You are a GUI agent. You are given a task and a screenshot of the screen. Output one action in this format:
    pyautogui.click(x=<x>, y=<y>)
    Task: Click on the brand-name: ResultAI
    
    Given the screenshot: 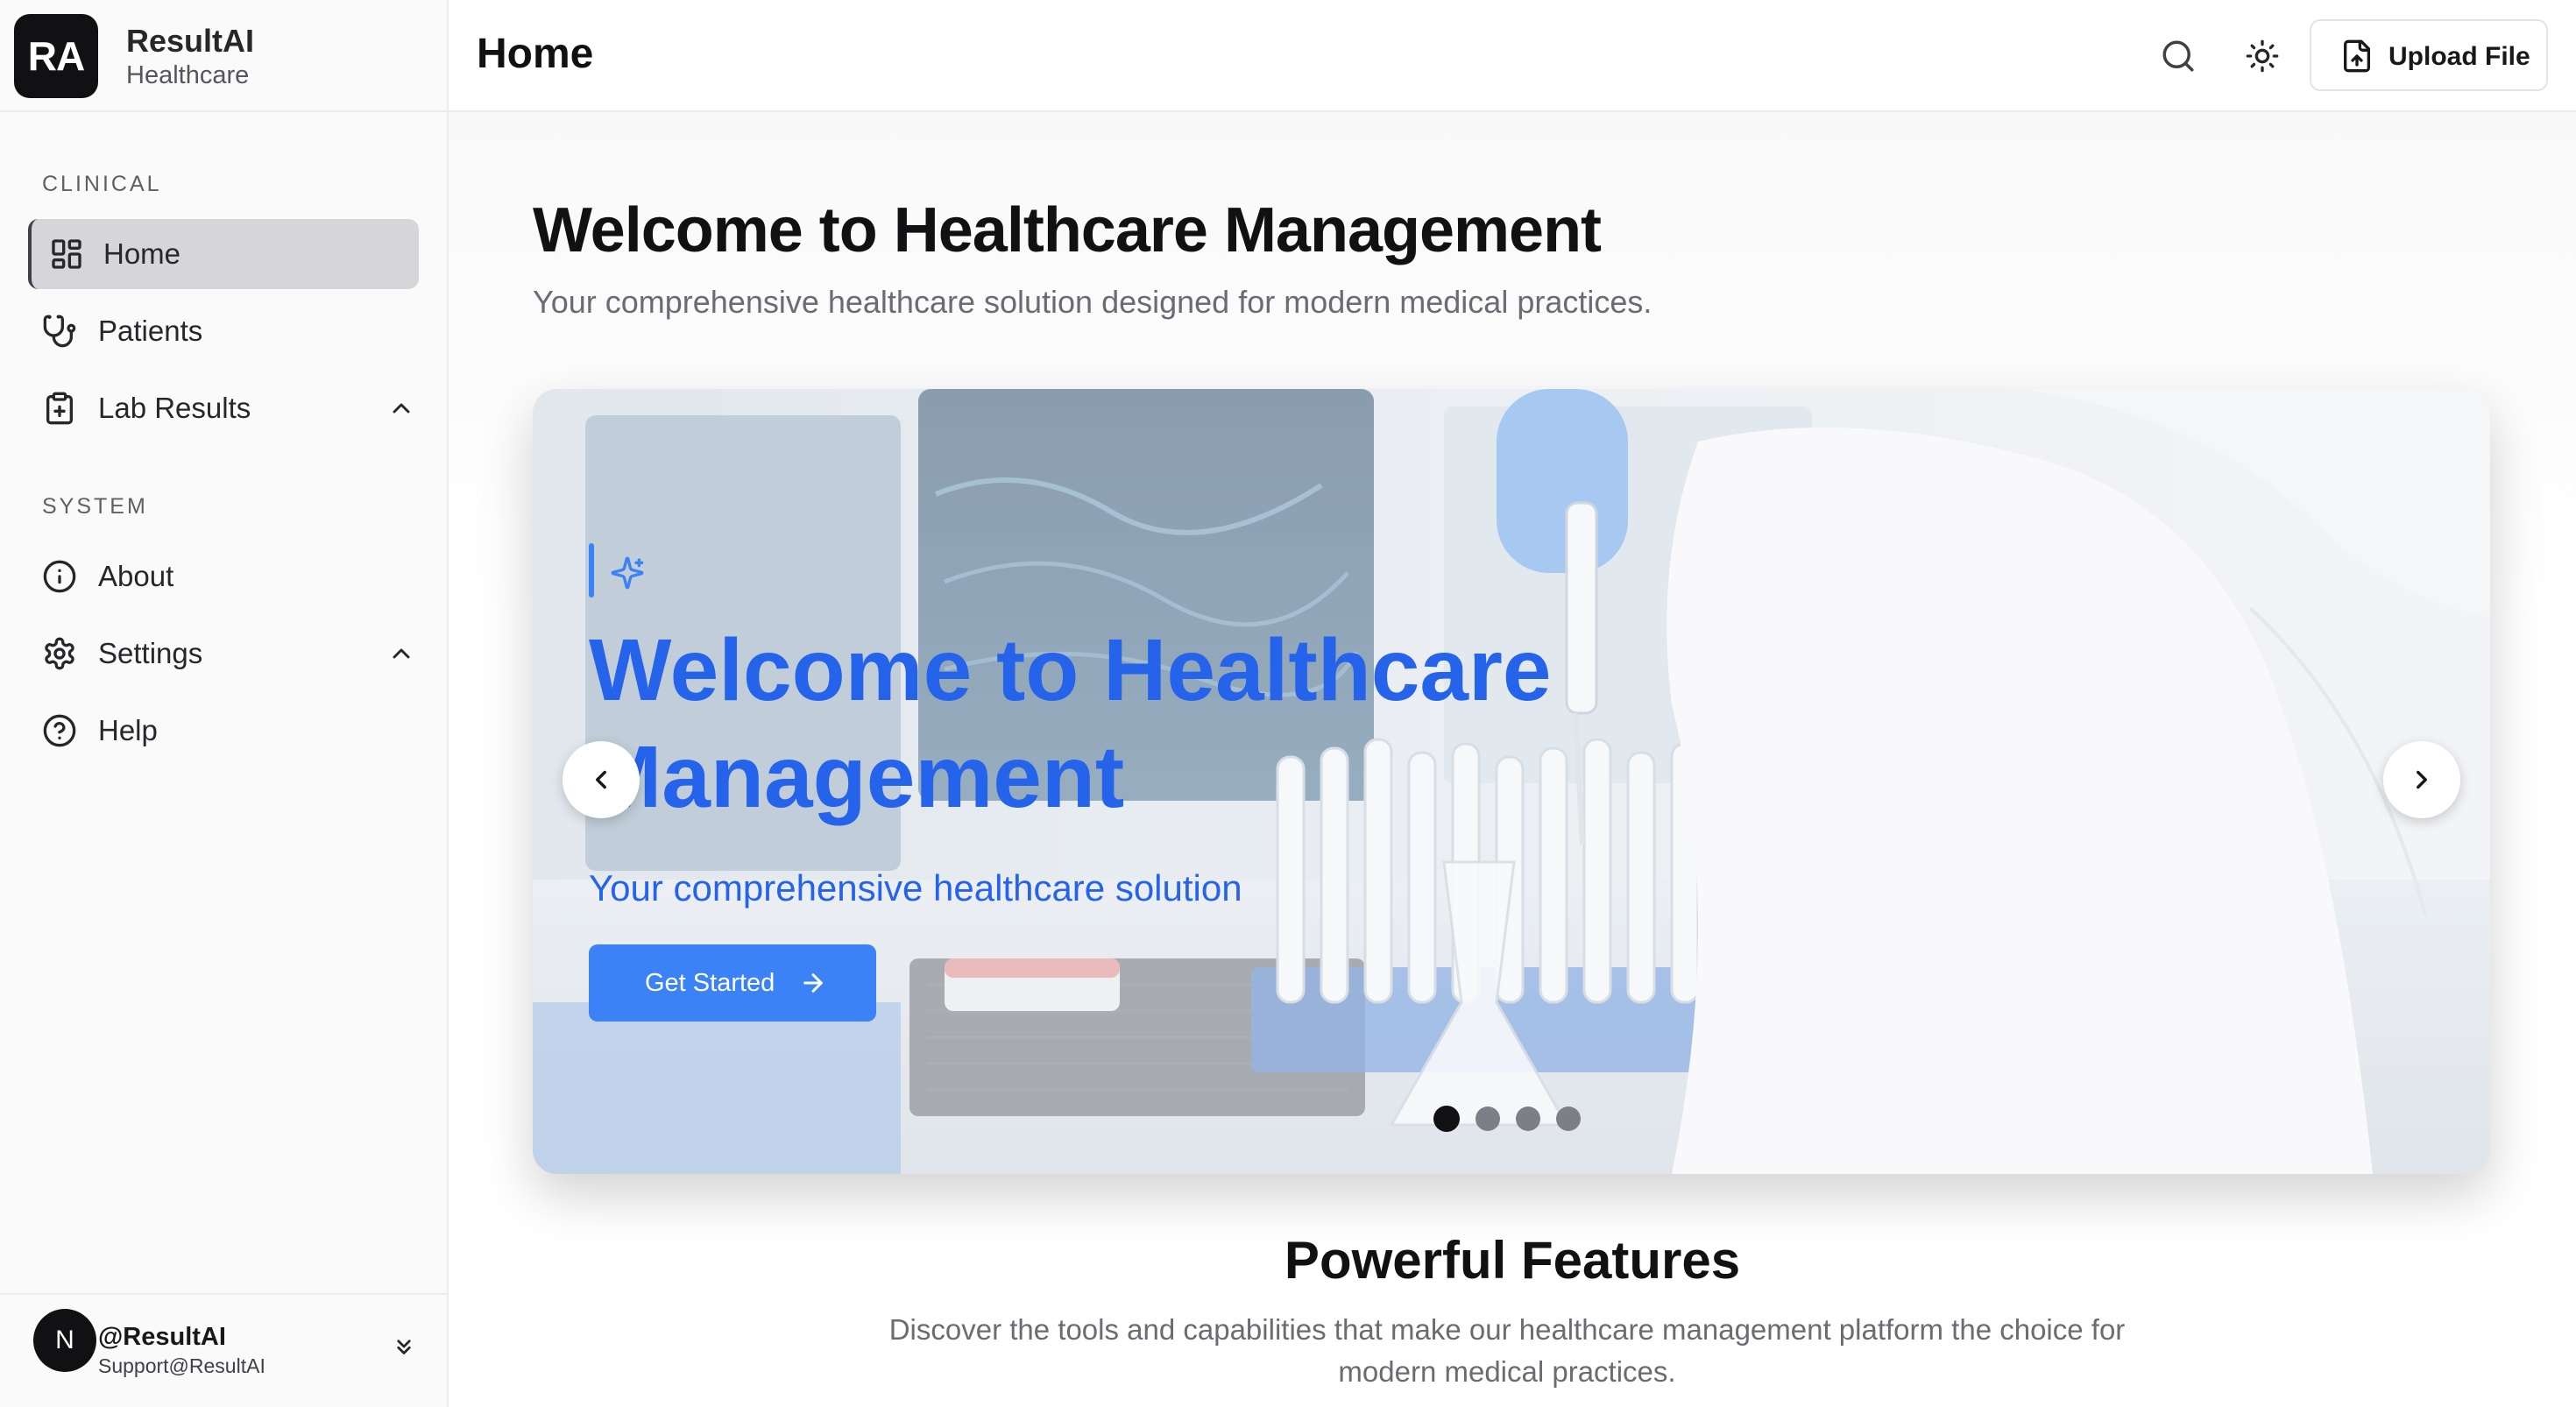 What is the action you would take?
    pyautogui.click(x=190, y=41)
    